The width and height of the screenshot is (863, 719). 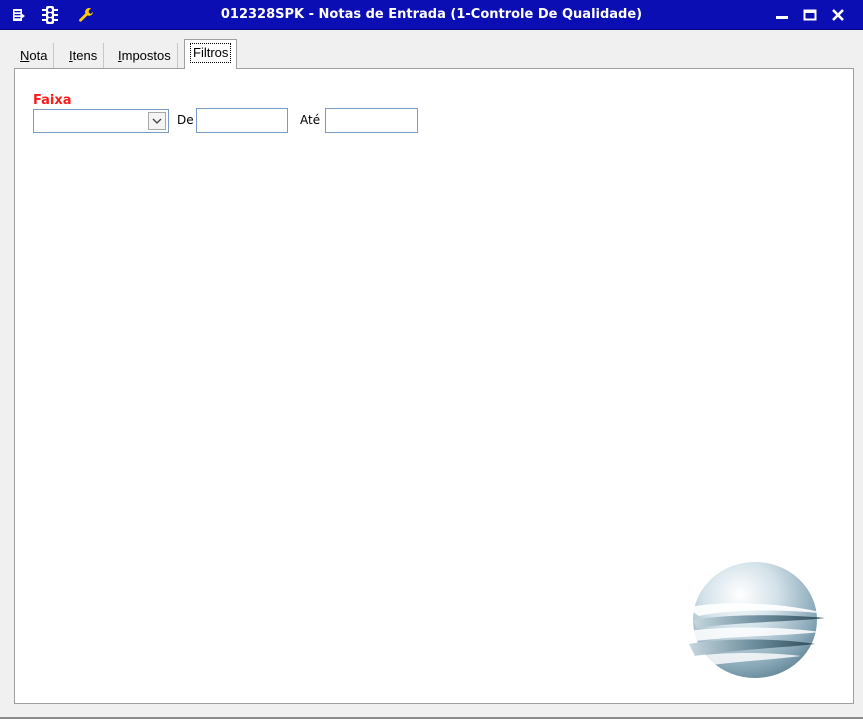 I want to click on faixa-label: Faixa, so click(x=52, y=100).